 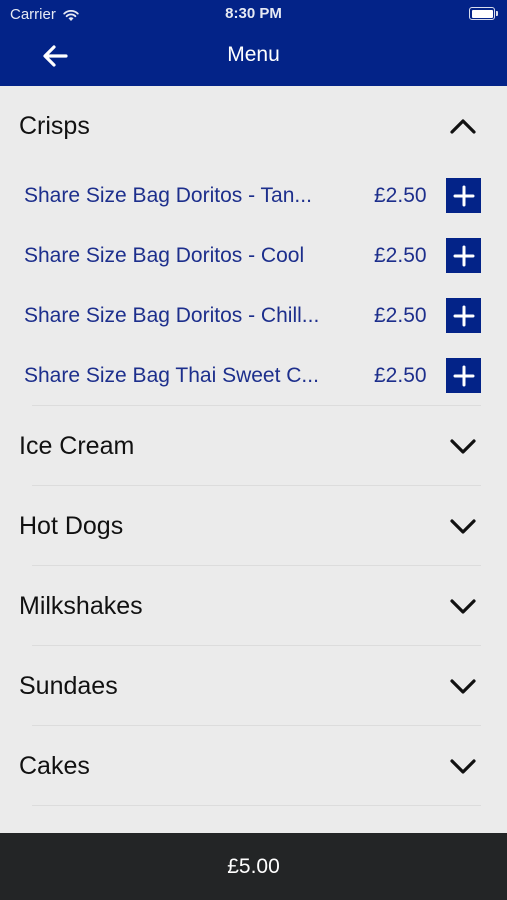 I want to click on category-label: Crisps, so click(x=54, y=125).